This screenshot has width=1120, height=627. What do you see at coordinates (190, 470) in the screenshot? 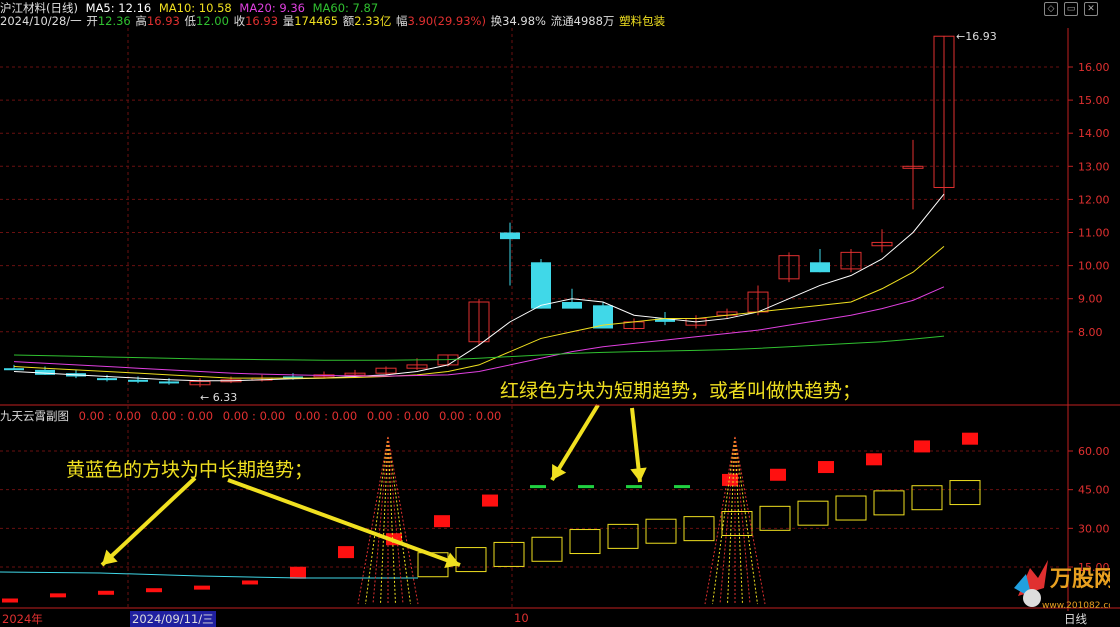
I see `long-term-annotation: 黄蓝色的方块为中长期趋势；` at bounding box center [190, 470].